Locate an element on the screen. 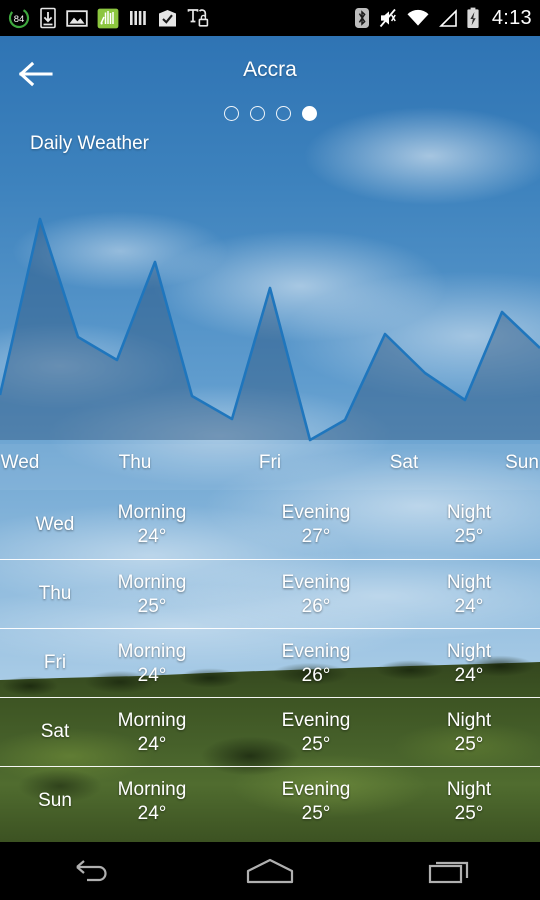 The width and height of the screenshot is (540, 900). status-bar-clock: 4:13 is located at coordinates (511, 17).